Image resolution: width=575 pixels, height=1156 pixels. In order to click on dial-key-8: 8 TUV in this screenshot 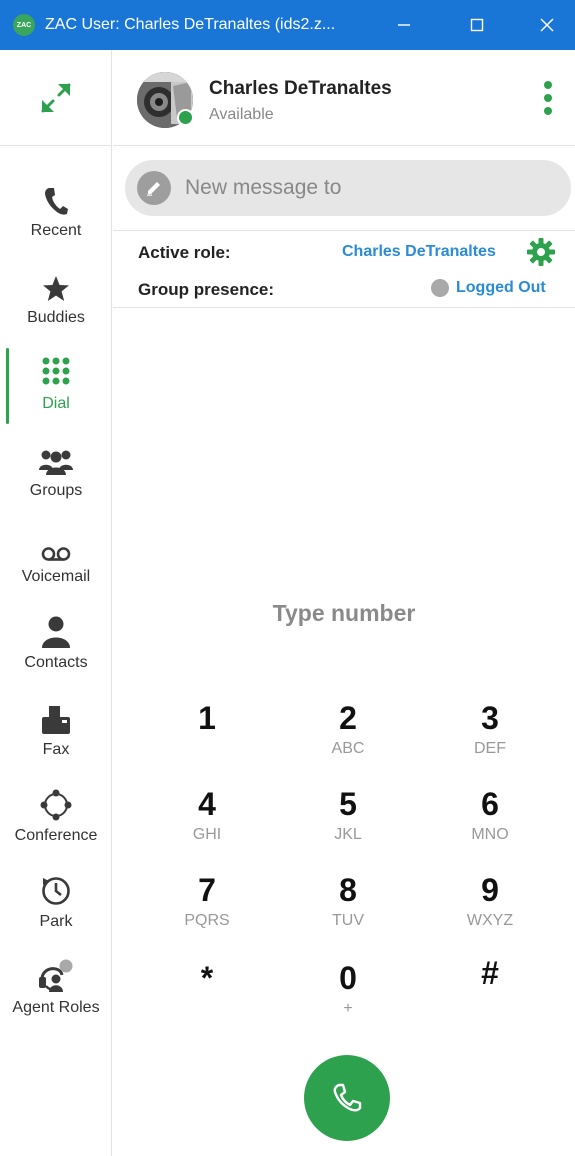, I will do `click(348, 910)`.